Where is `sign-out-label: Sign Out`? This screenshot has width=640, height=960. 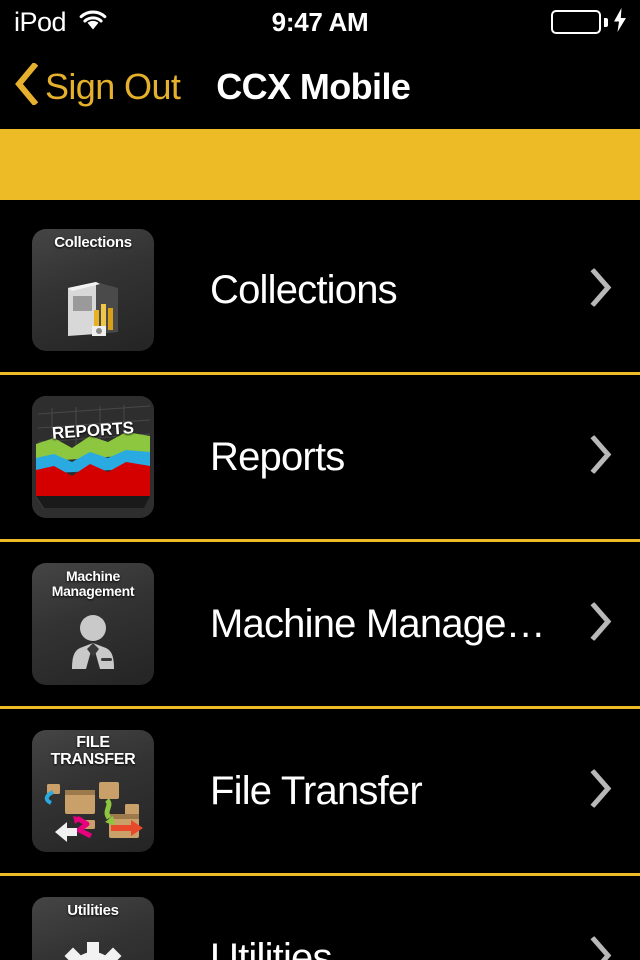
sign-out-label: Sign Out is located at coordinates (113, 86).